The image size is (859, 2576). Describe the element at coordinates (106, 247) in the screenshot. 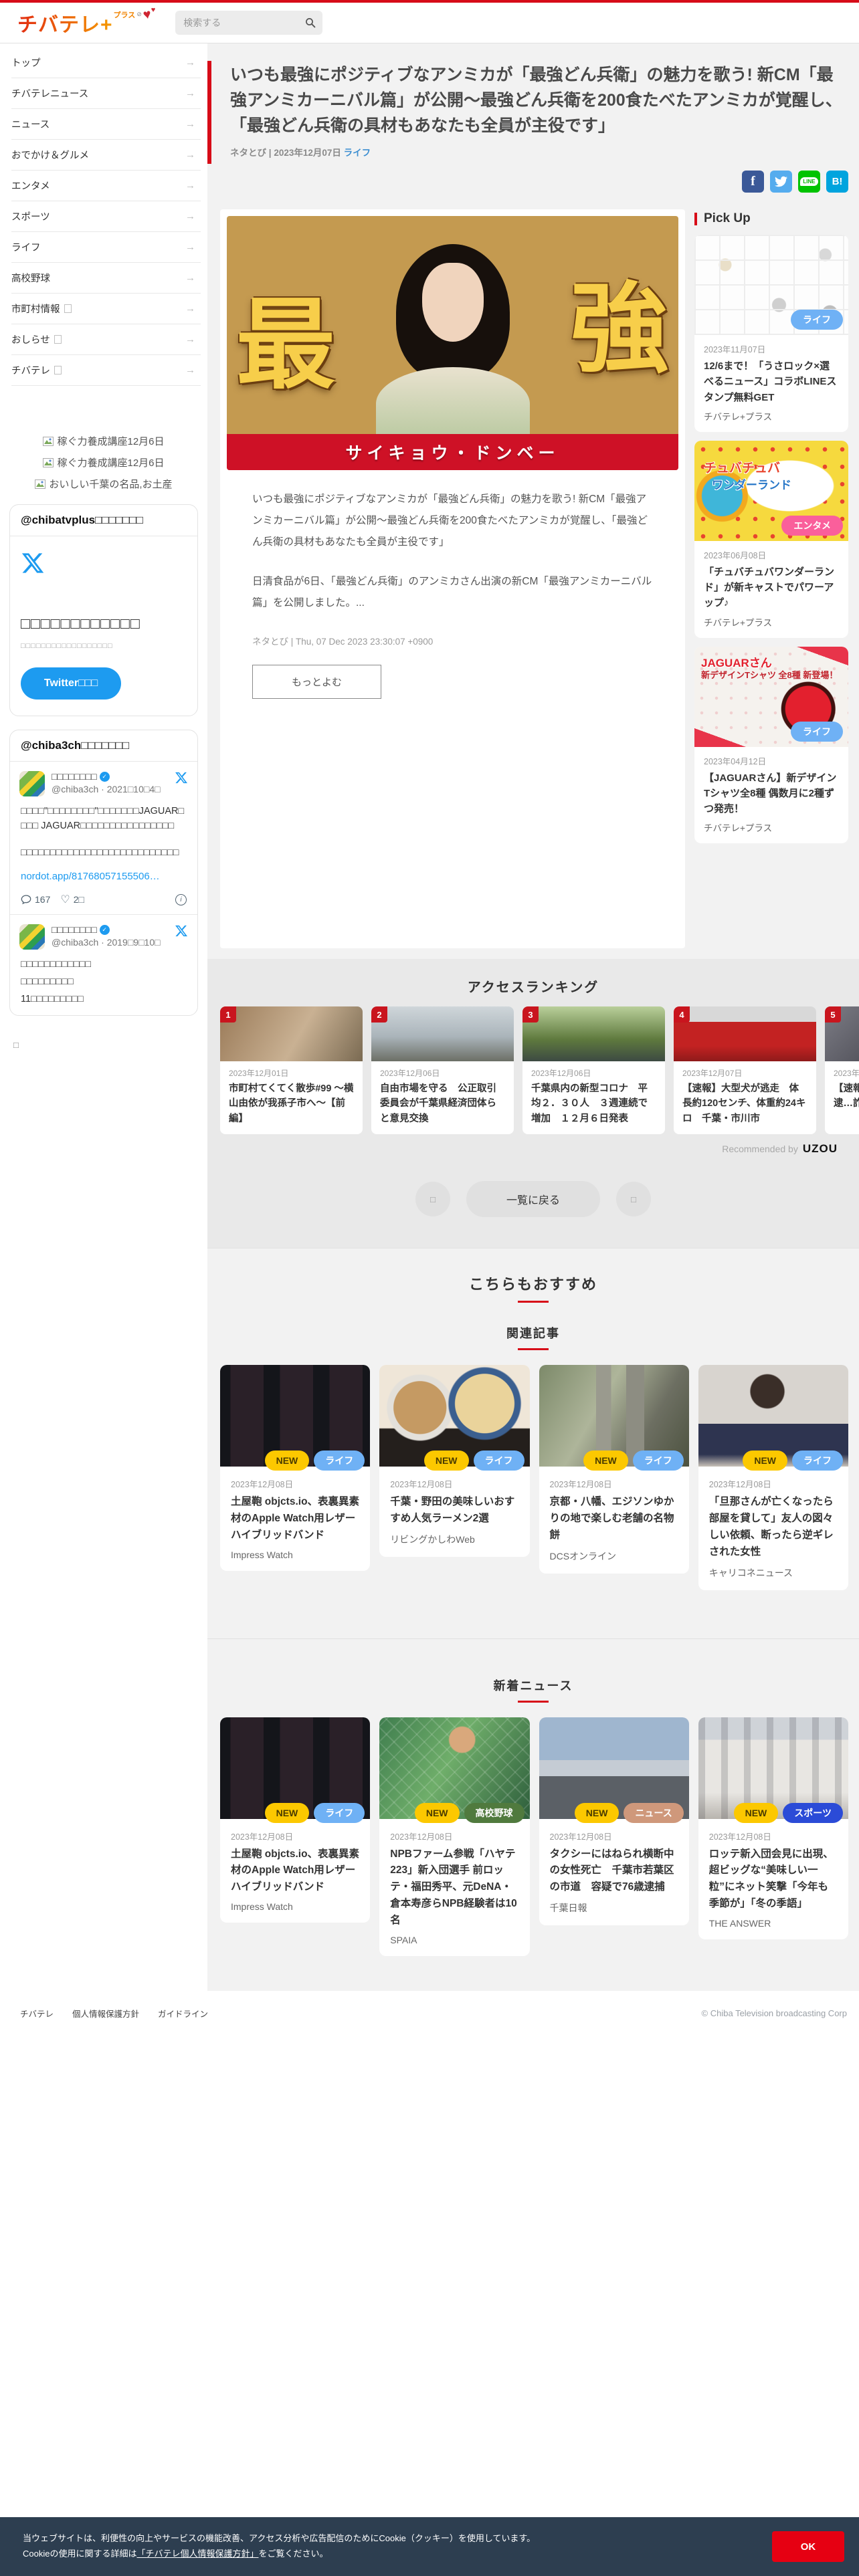

I see `sidebar-item-life: ライフ →` at that location.